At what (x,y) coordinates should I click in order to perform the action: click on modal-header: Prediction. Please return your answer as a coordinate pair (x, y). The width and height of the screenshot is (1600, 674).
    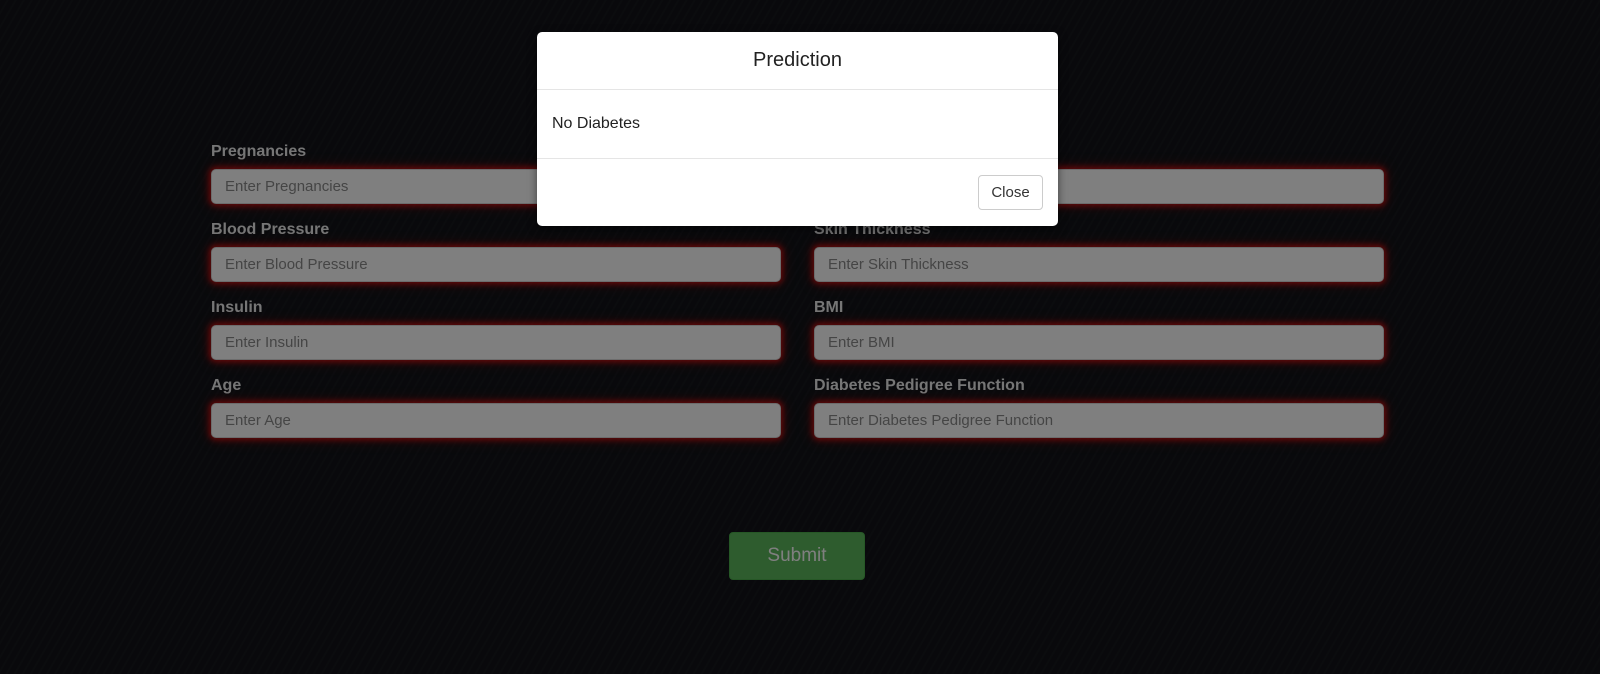
    Looking at the image, I should click on (797, 61).